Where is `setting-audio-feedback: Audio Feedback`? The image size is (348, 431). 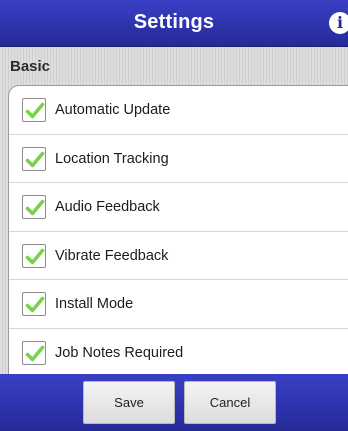
setting-audio-feedback: Audio Feedback is located at coordinates (178, 207).